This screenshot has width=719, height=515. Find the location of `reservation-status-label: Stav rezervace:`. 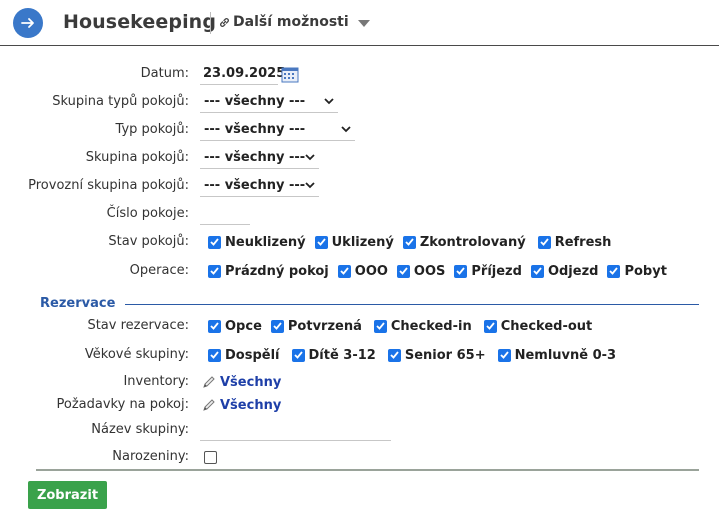

reservation-status-label: Stav rezervace: is located at coordinates (138, 325).